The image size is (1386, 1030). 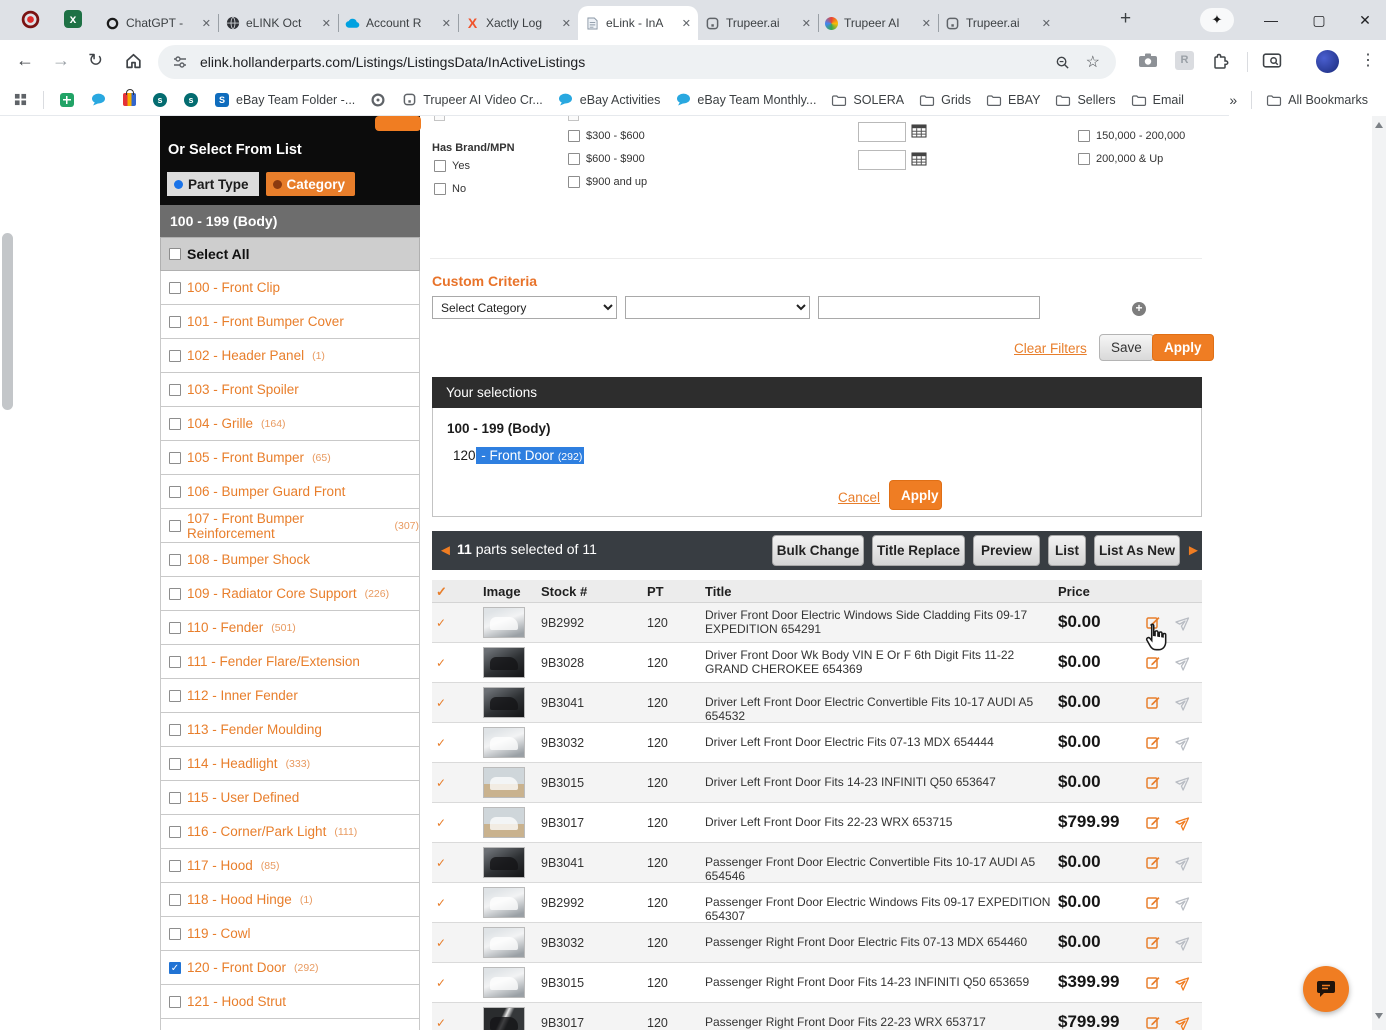 What do you see at coordinates (61, 60) in the screenshot?
I see `forward-button: →` at bounding box center [61, 60].